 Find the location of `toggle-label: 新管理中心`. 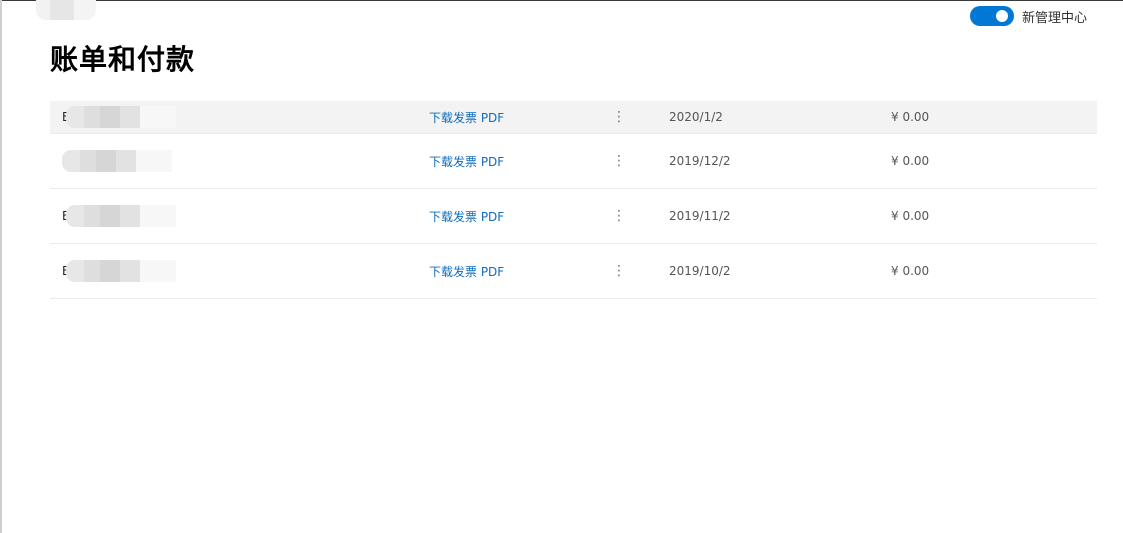

toggle-label: 新管理中心 is located at coordinates (1055, 18).